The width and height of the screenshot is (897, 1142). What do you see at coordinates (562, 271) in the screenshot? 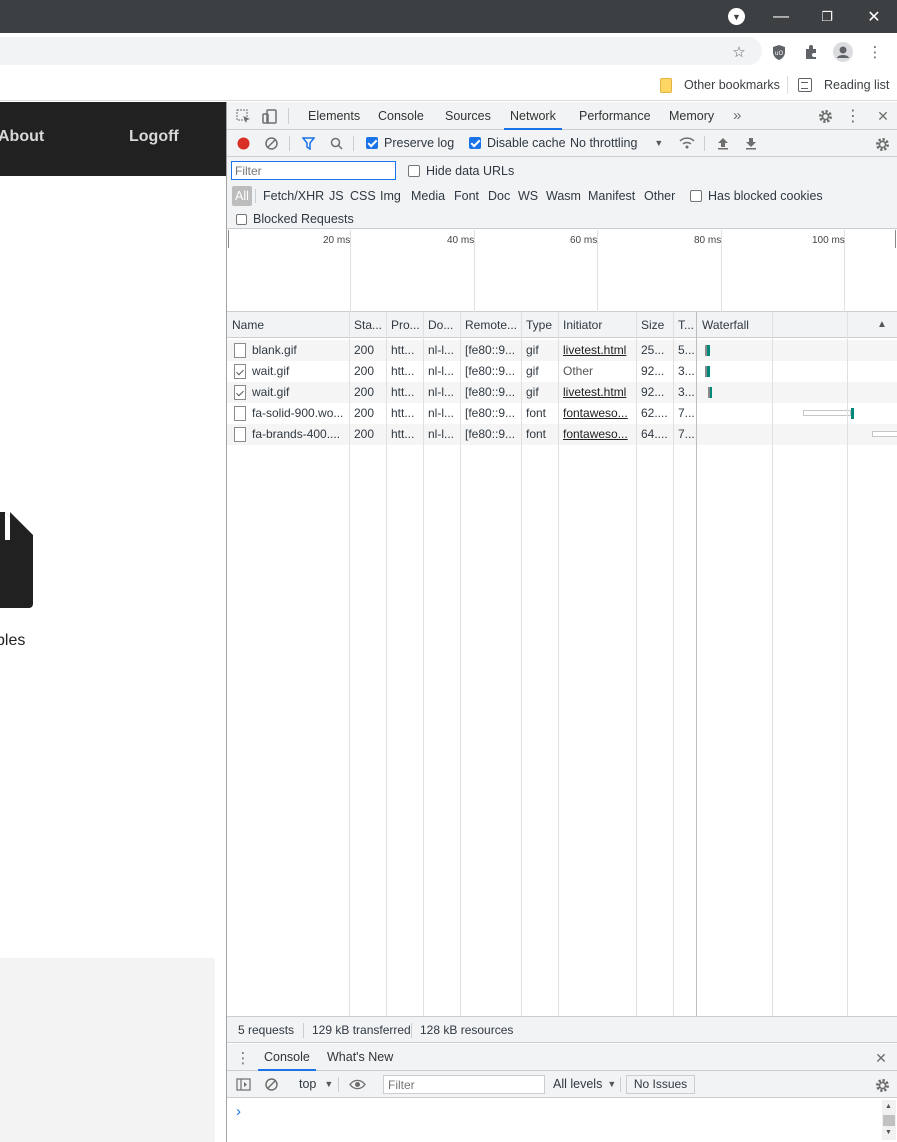
I see `network-overview-timeline: 20 ms 40 ms 60 ms 80 ms 100 ms` at bounding box center [562, 271].